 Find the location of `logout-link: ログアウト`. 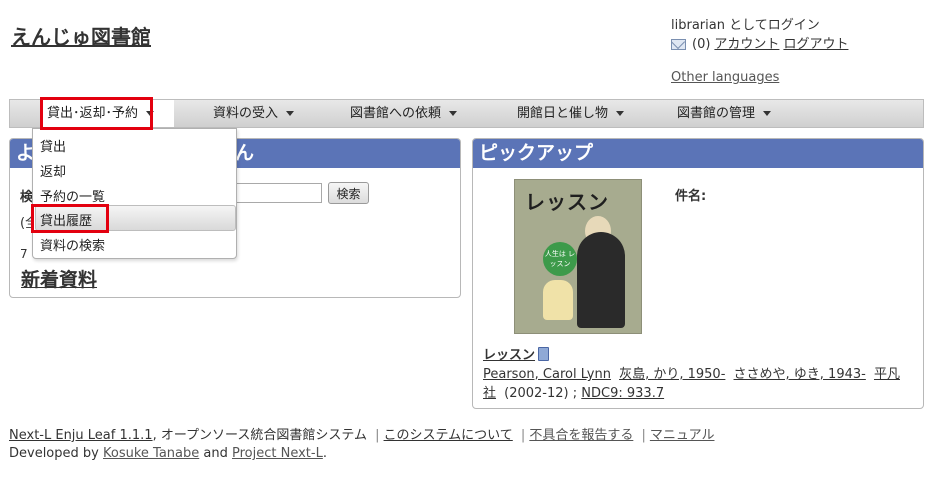

logout-link: ログアウト is located at coordinates (815, 44).